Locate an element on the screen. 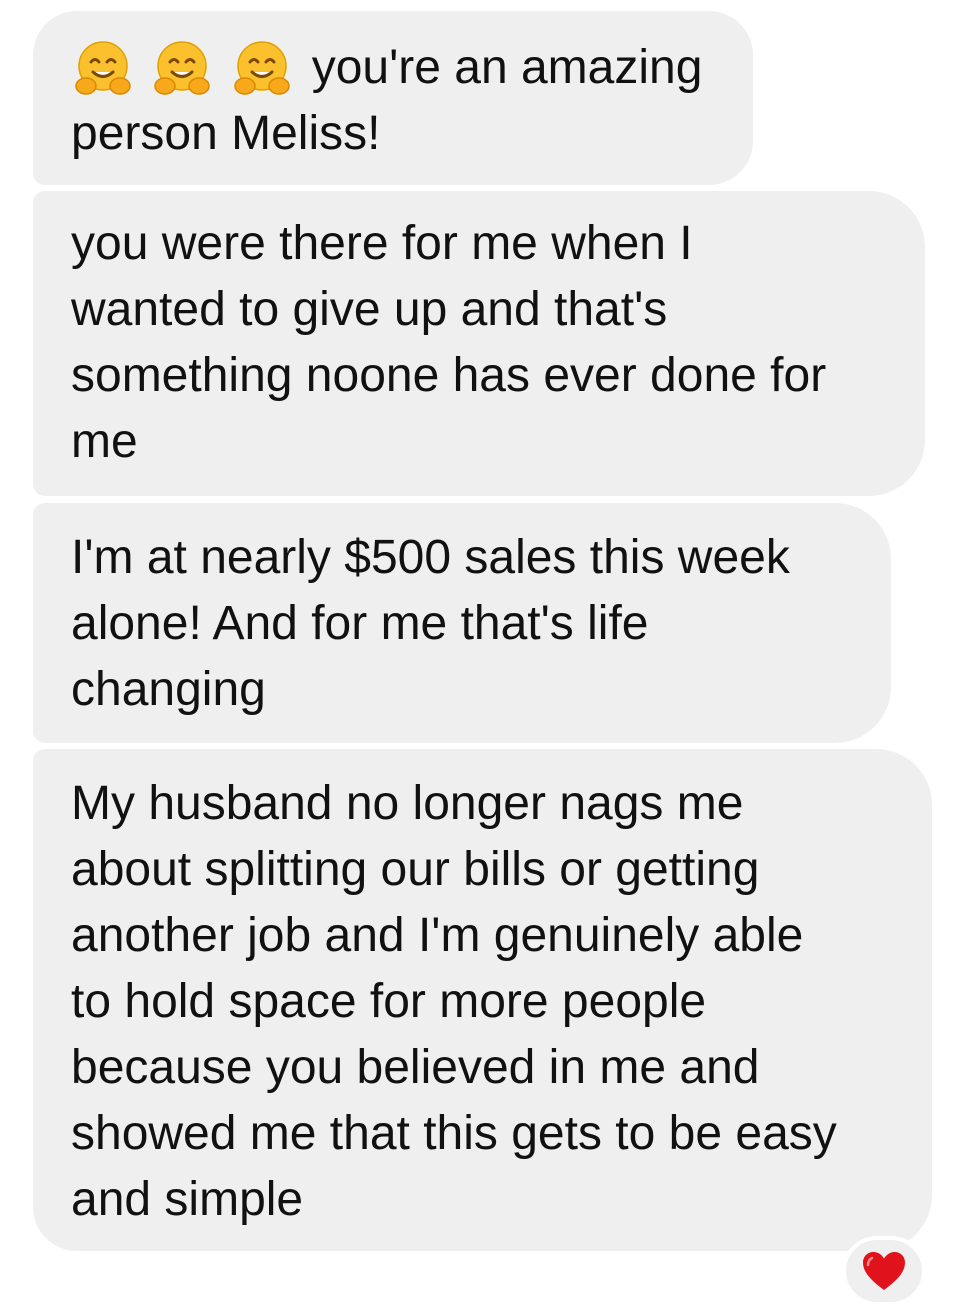 This screenshot has width=957, height=1309. message-line: to hold space for more people is located at coordinates (389, 1001).